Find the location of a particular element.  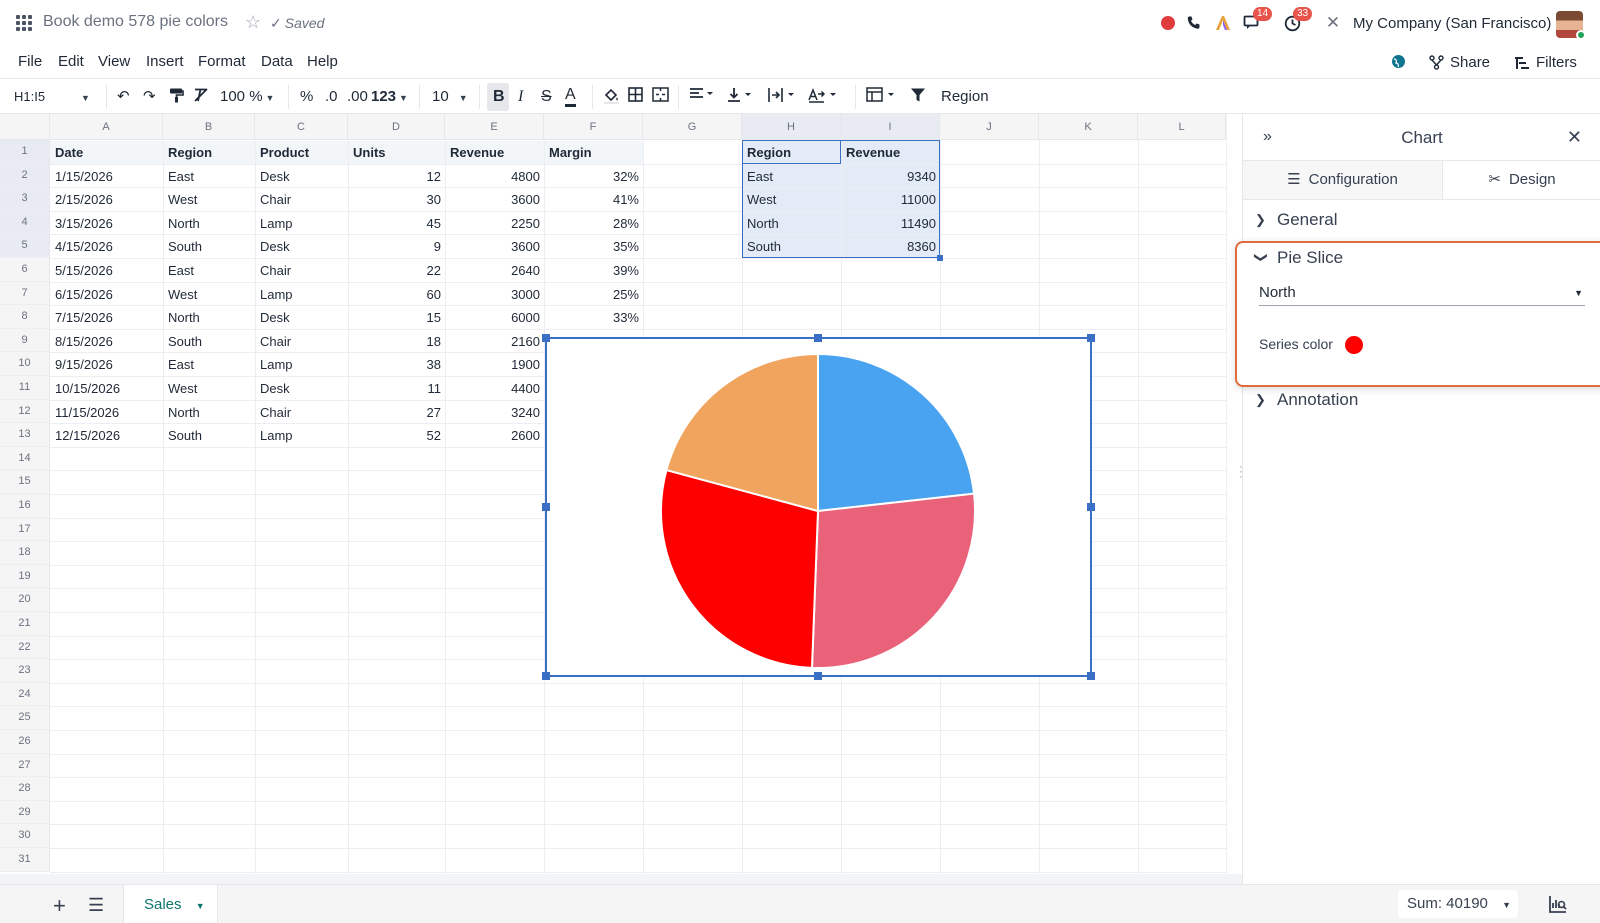

row-header: 2 is located at coordinates (25, 175).